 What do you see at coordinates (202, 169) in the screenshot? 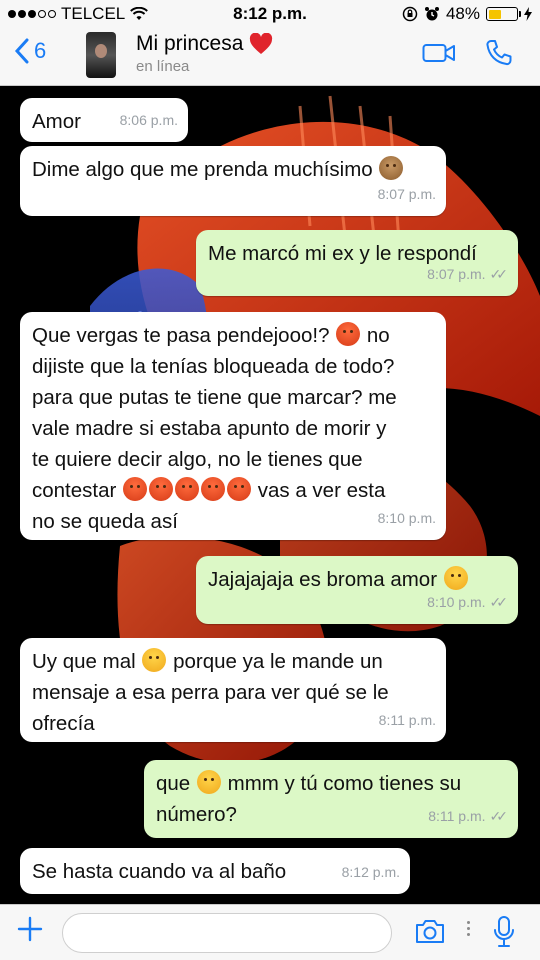
I see `message-text: Dime algo que me prenda muchísimo` at bounding box center [202, 169].